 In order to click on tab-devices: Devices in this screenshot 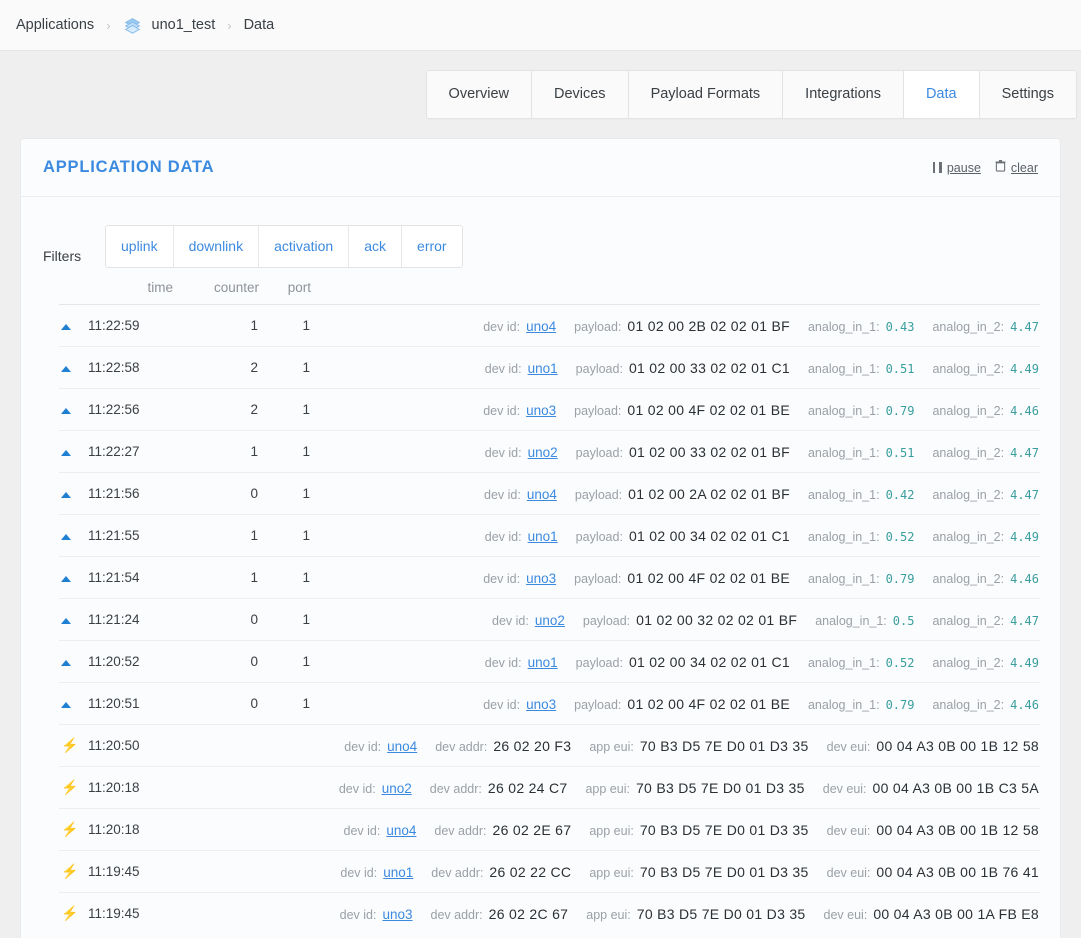, I will do `click(580, 94)`.